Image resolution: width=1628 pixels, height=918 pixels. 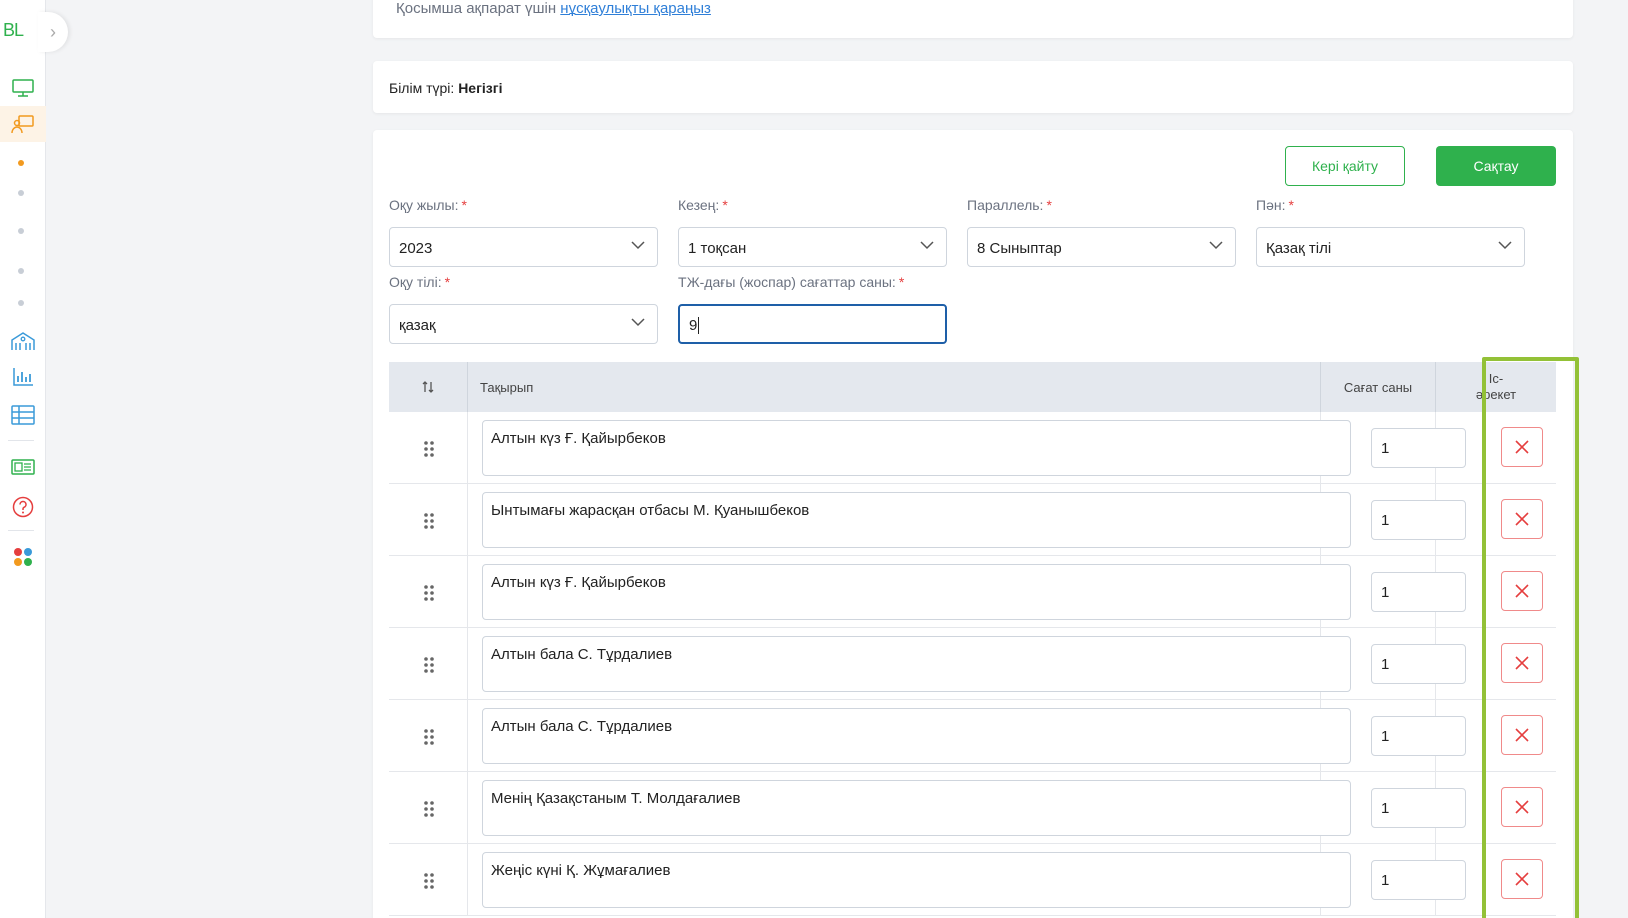 I want to click on education-type-label: Білім түрі:, so click(x=422, y=88).